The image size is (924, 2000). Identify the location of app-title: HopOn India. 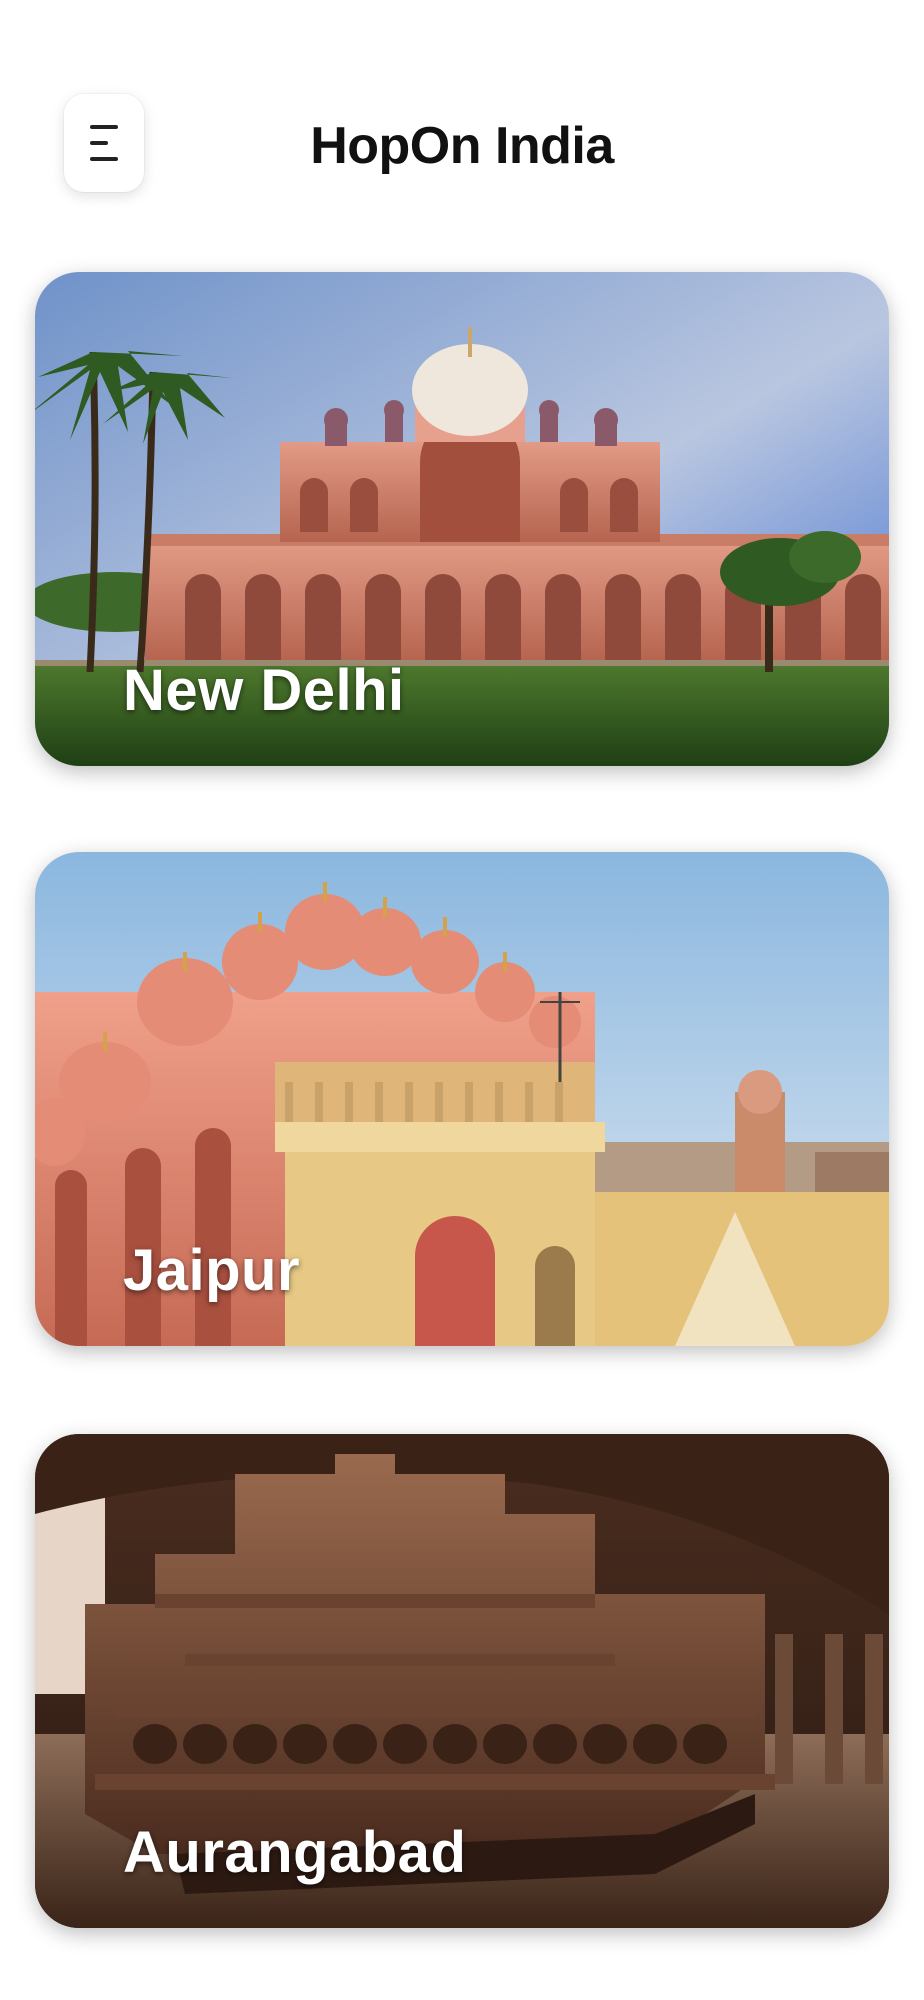
(462, 146).